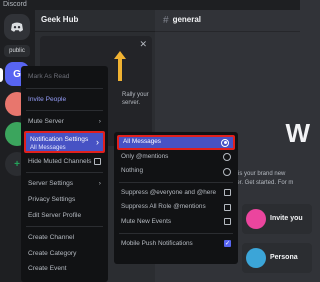 The width and height of the screenshot is (320, 282). What do you see at coordinates (297, 133) in the screenshot?
I see `welcome-title: W` at bounding box center [297, 133].